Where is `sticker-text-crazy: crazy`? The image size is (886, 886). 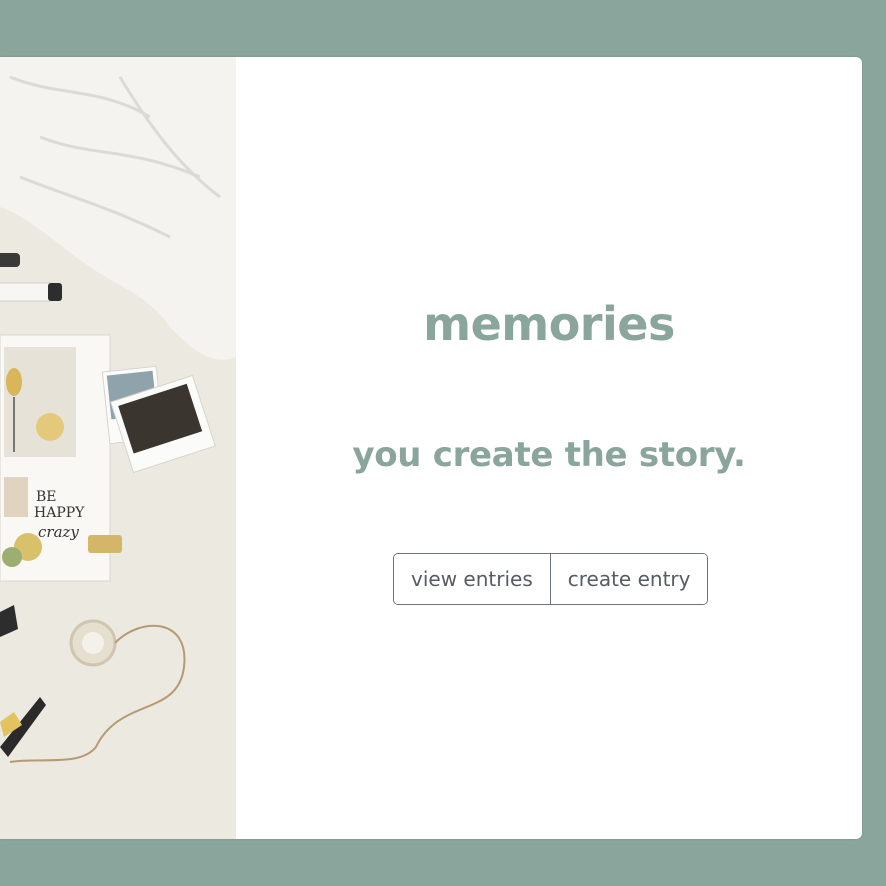
sticker-text-crazy: crazy is located at coordinates (58, 532).